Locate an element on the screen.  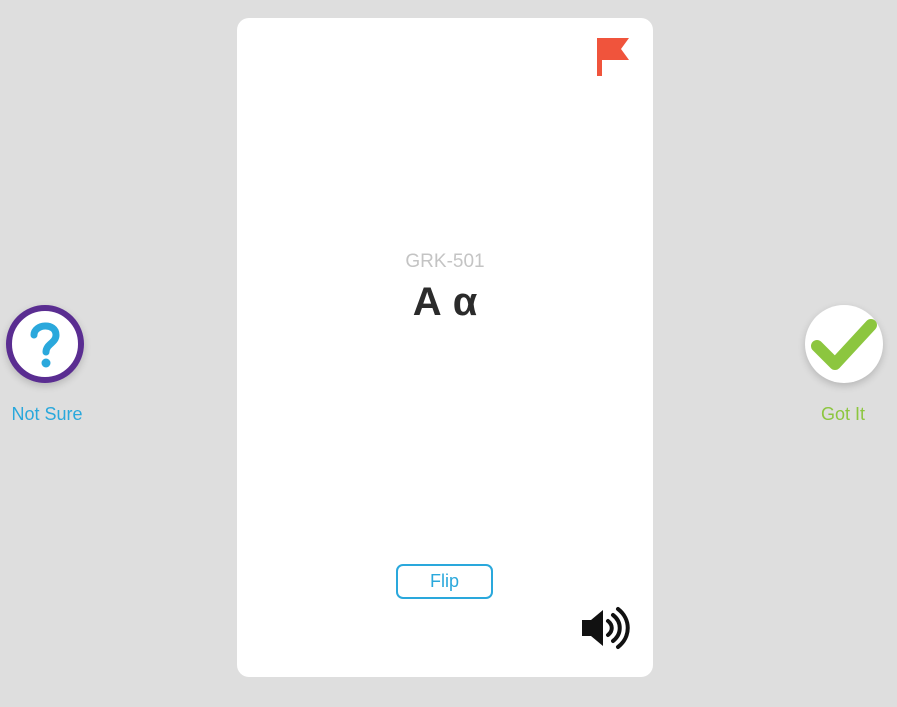
not-sure-label: Not Sure is located at coordinates (53, 414).